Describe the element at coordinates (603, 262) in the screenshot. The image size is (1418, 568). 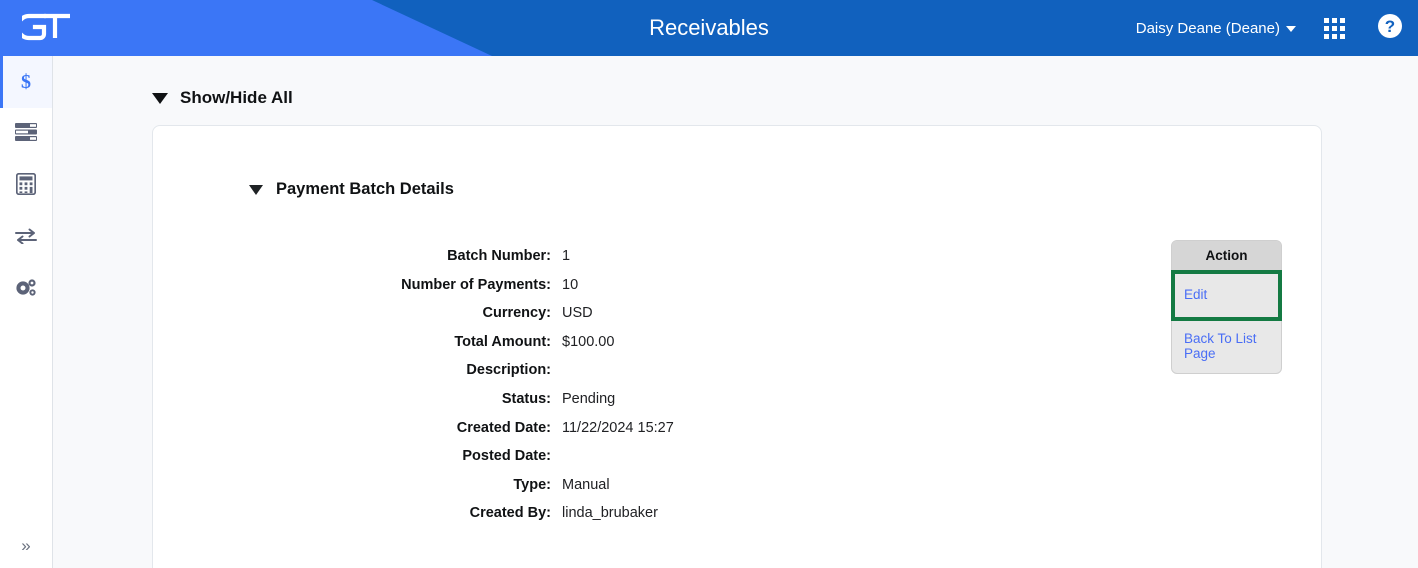
I see `field-row-batch-number: Batch Number: 1` at that location.